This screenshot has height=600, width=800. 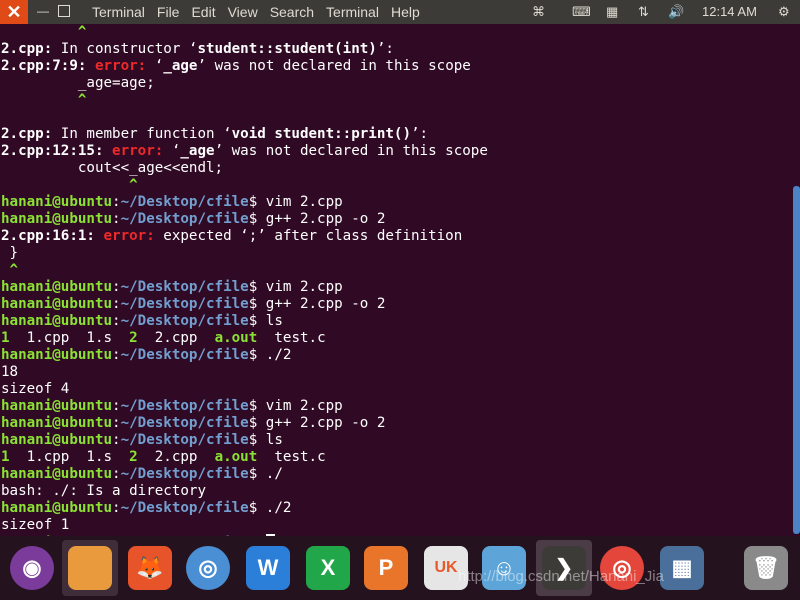 I want to click on network-icon: ⇅, so click(x=643, y=12).